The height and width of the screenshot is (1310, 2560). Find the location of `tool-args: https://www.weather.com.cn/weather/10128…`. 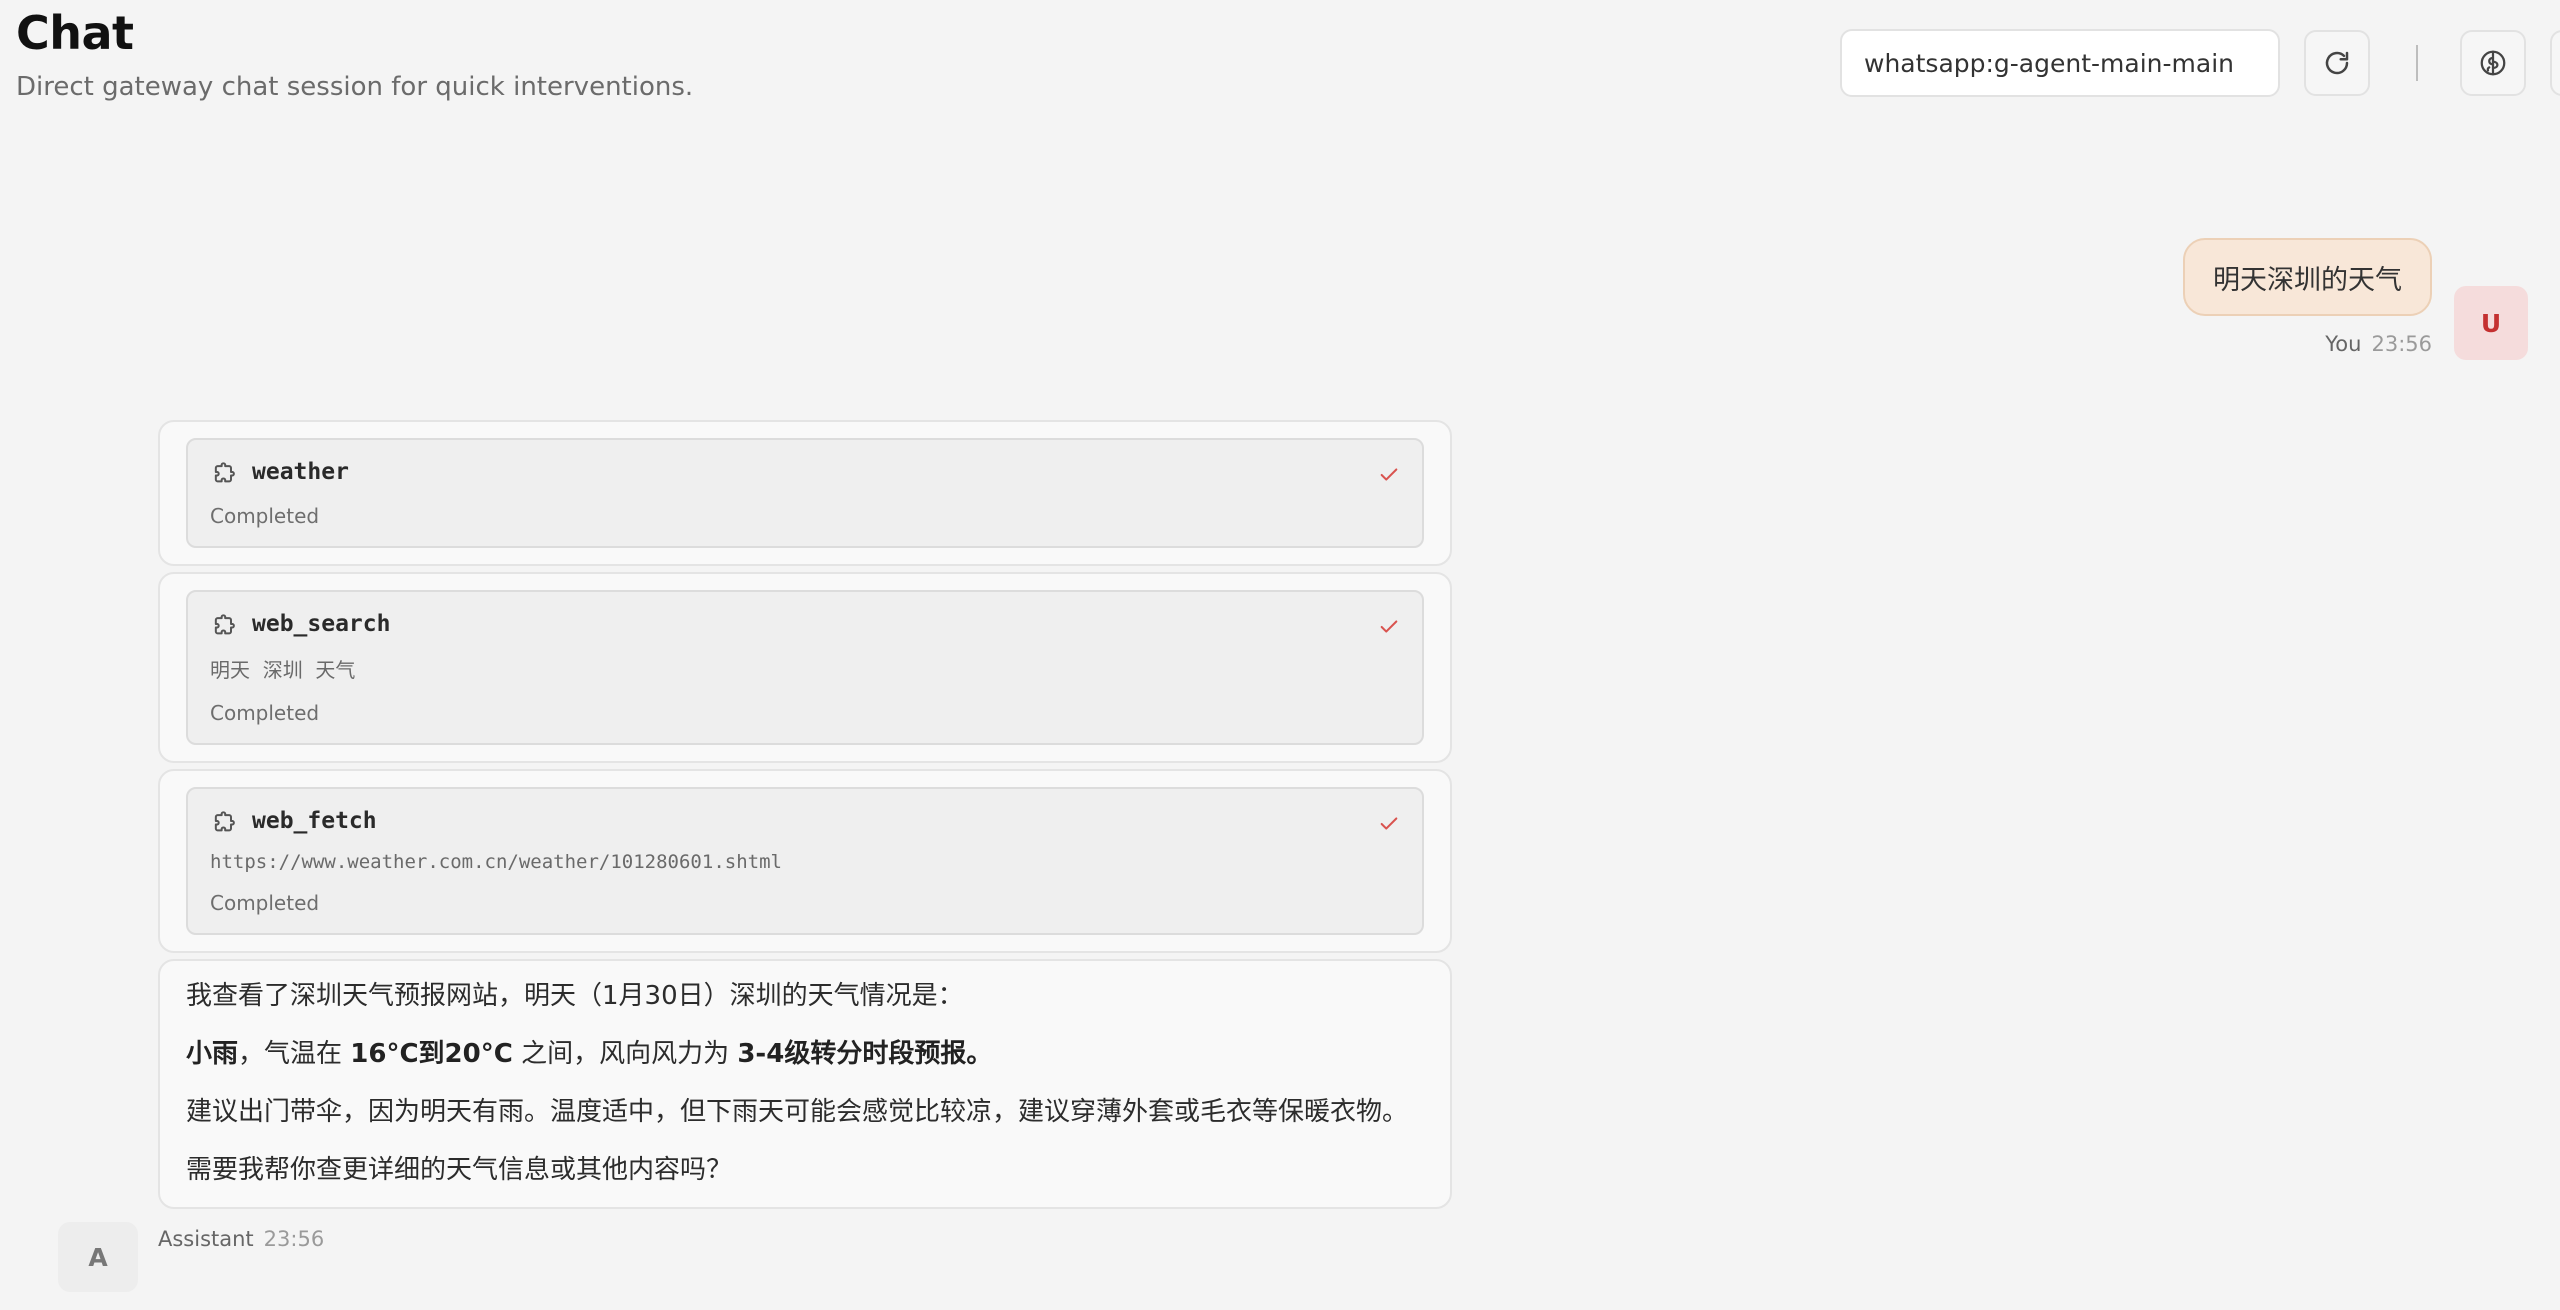

tool-args: https://www.weather.com.cn/weather/10128… is located at coordinates (496, 862).